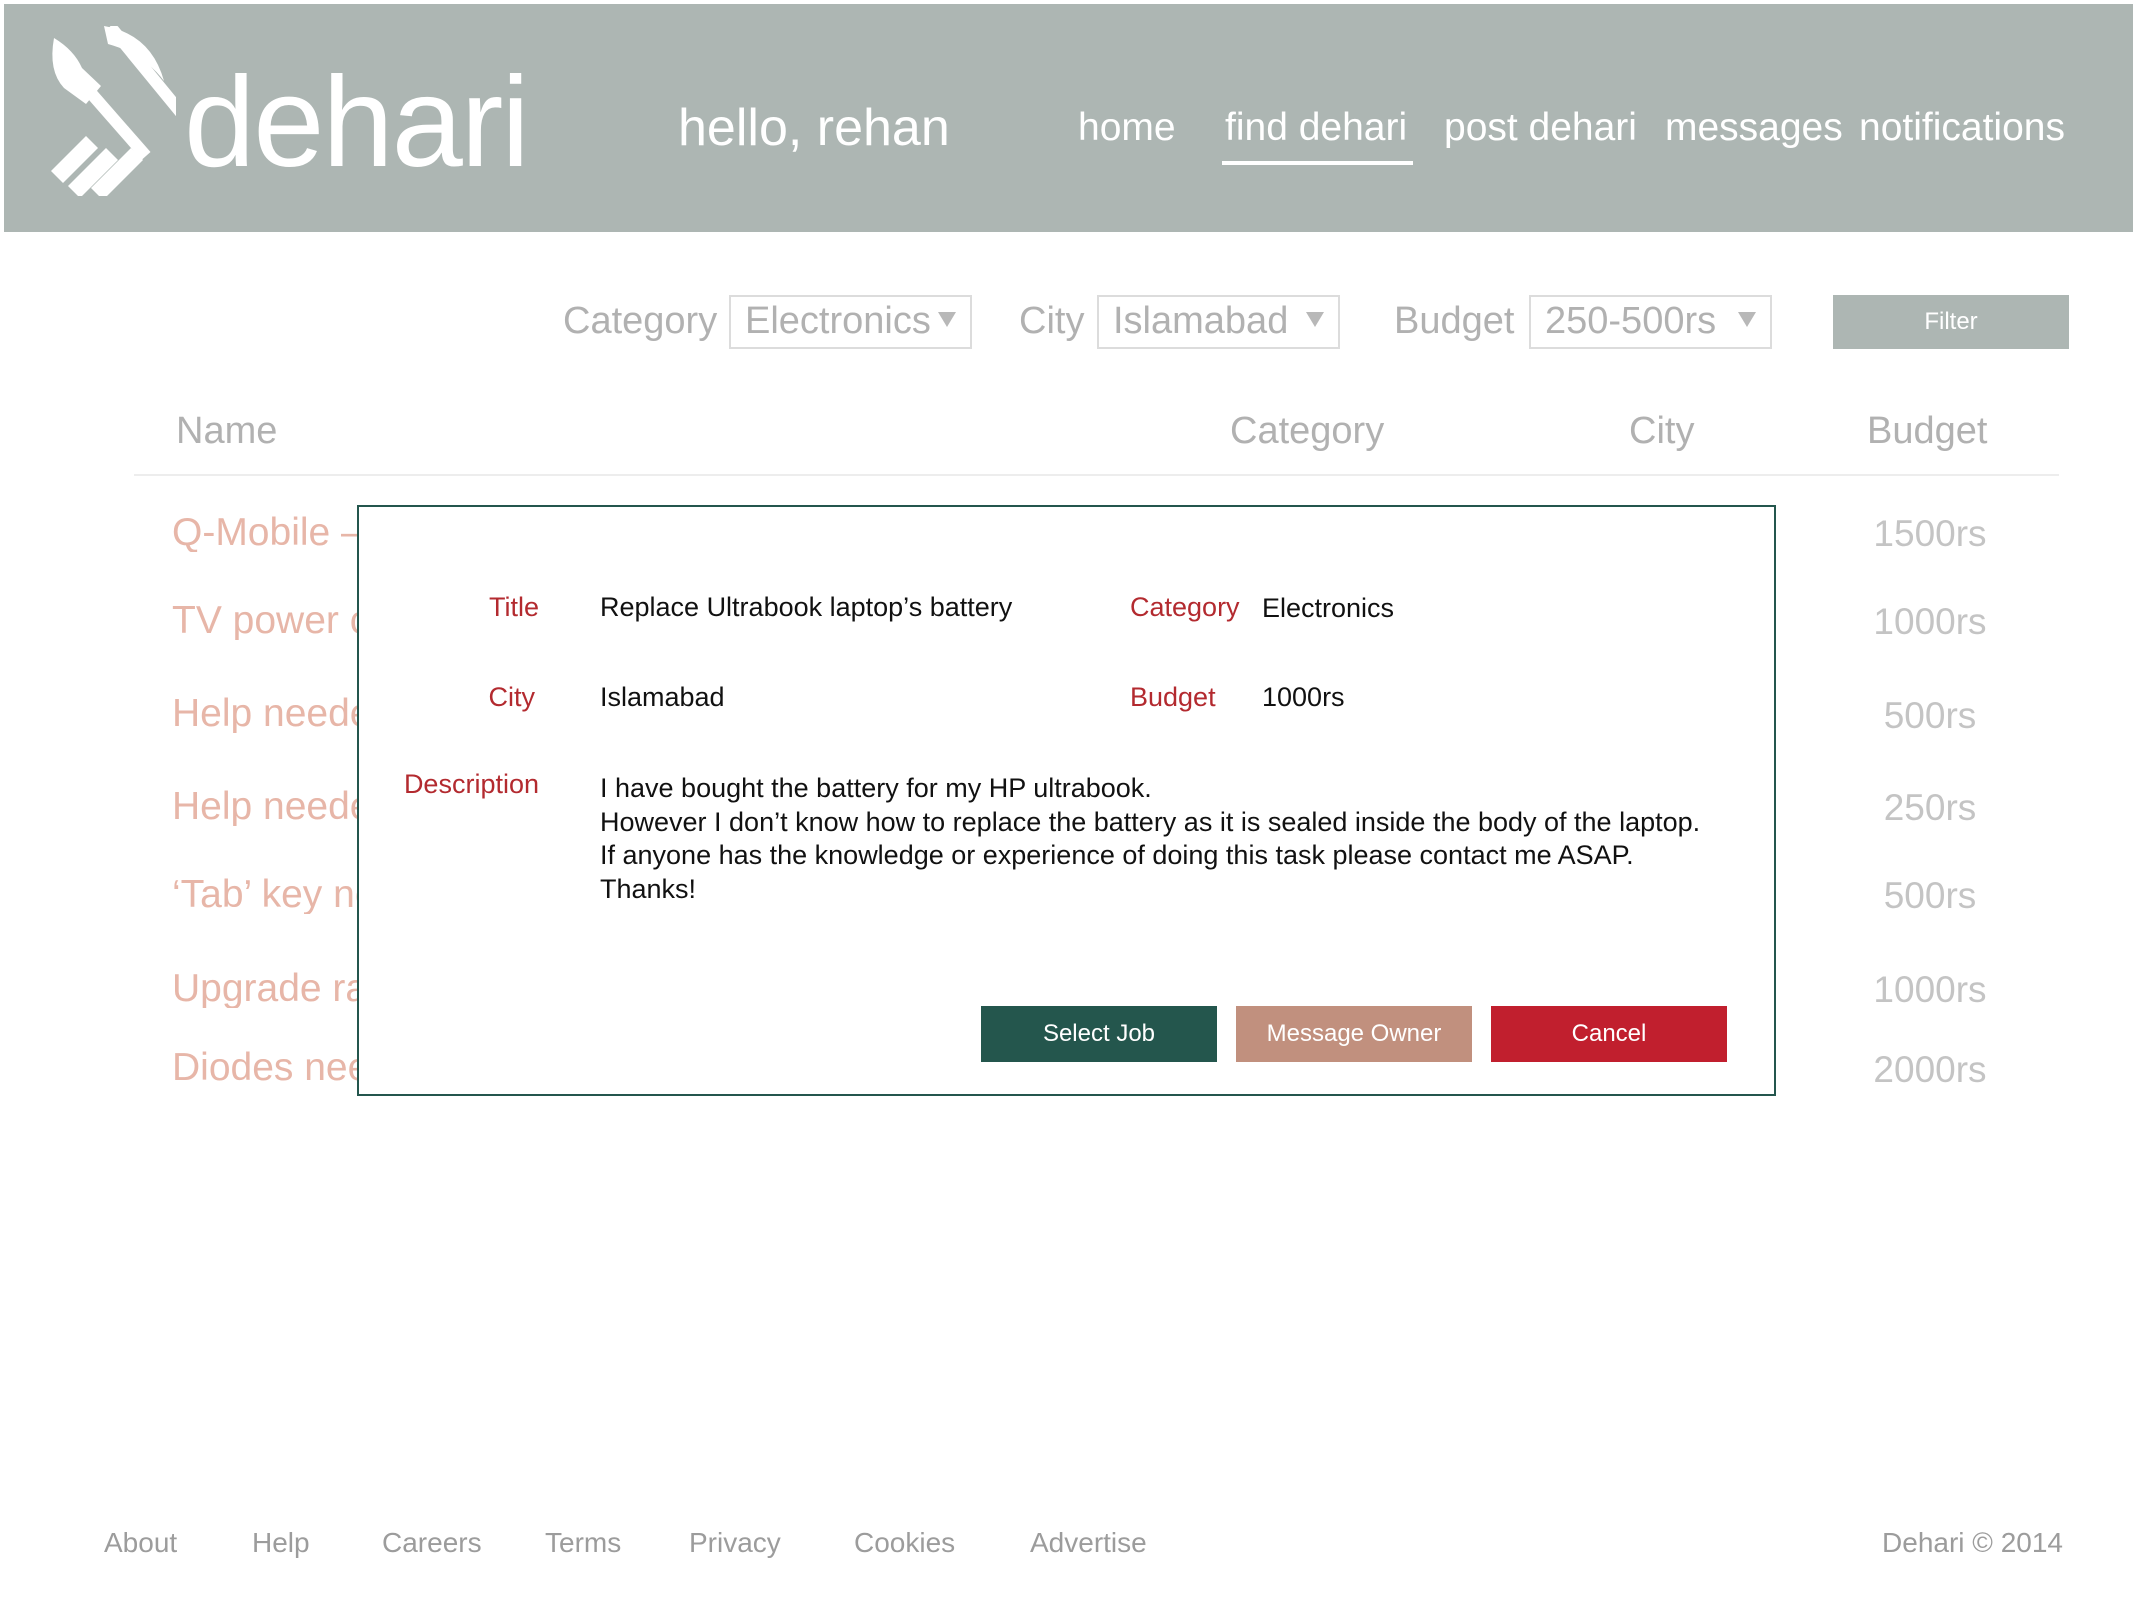  Describe the element at coordinates (281, 1543) in the screenshot. I see `footer-link-help: Help` at that location.